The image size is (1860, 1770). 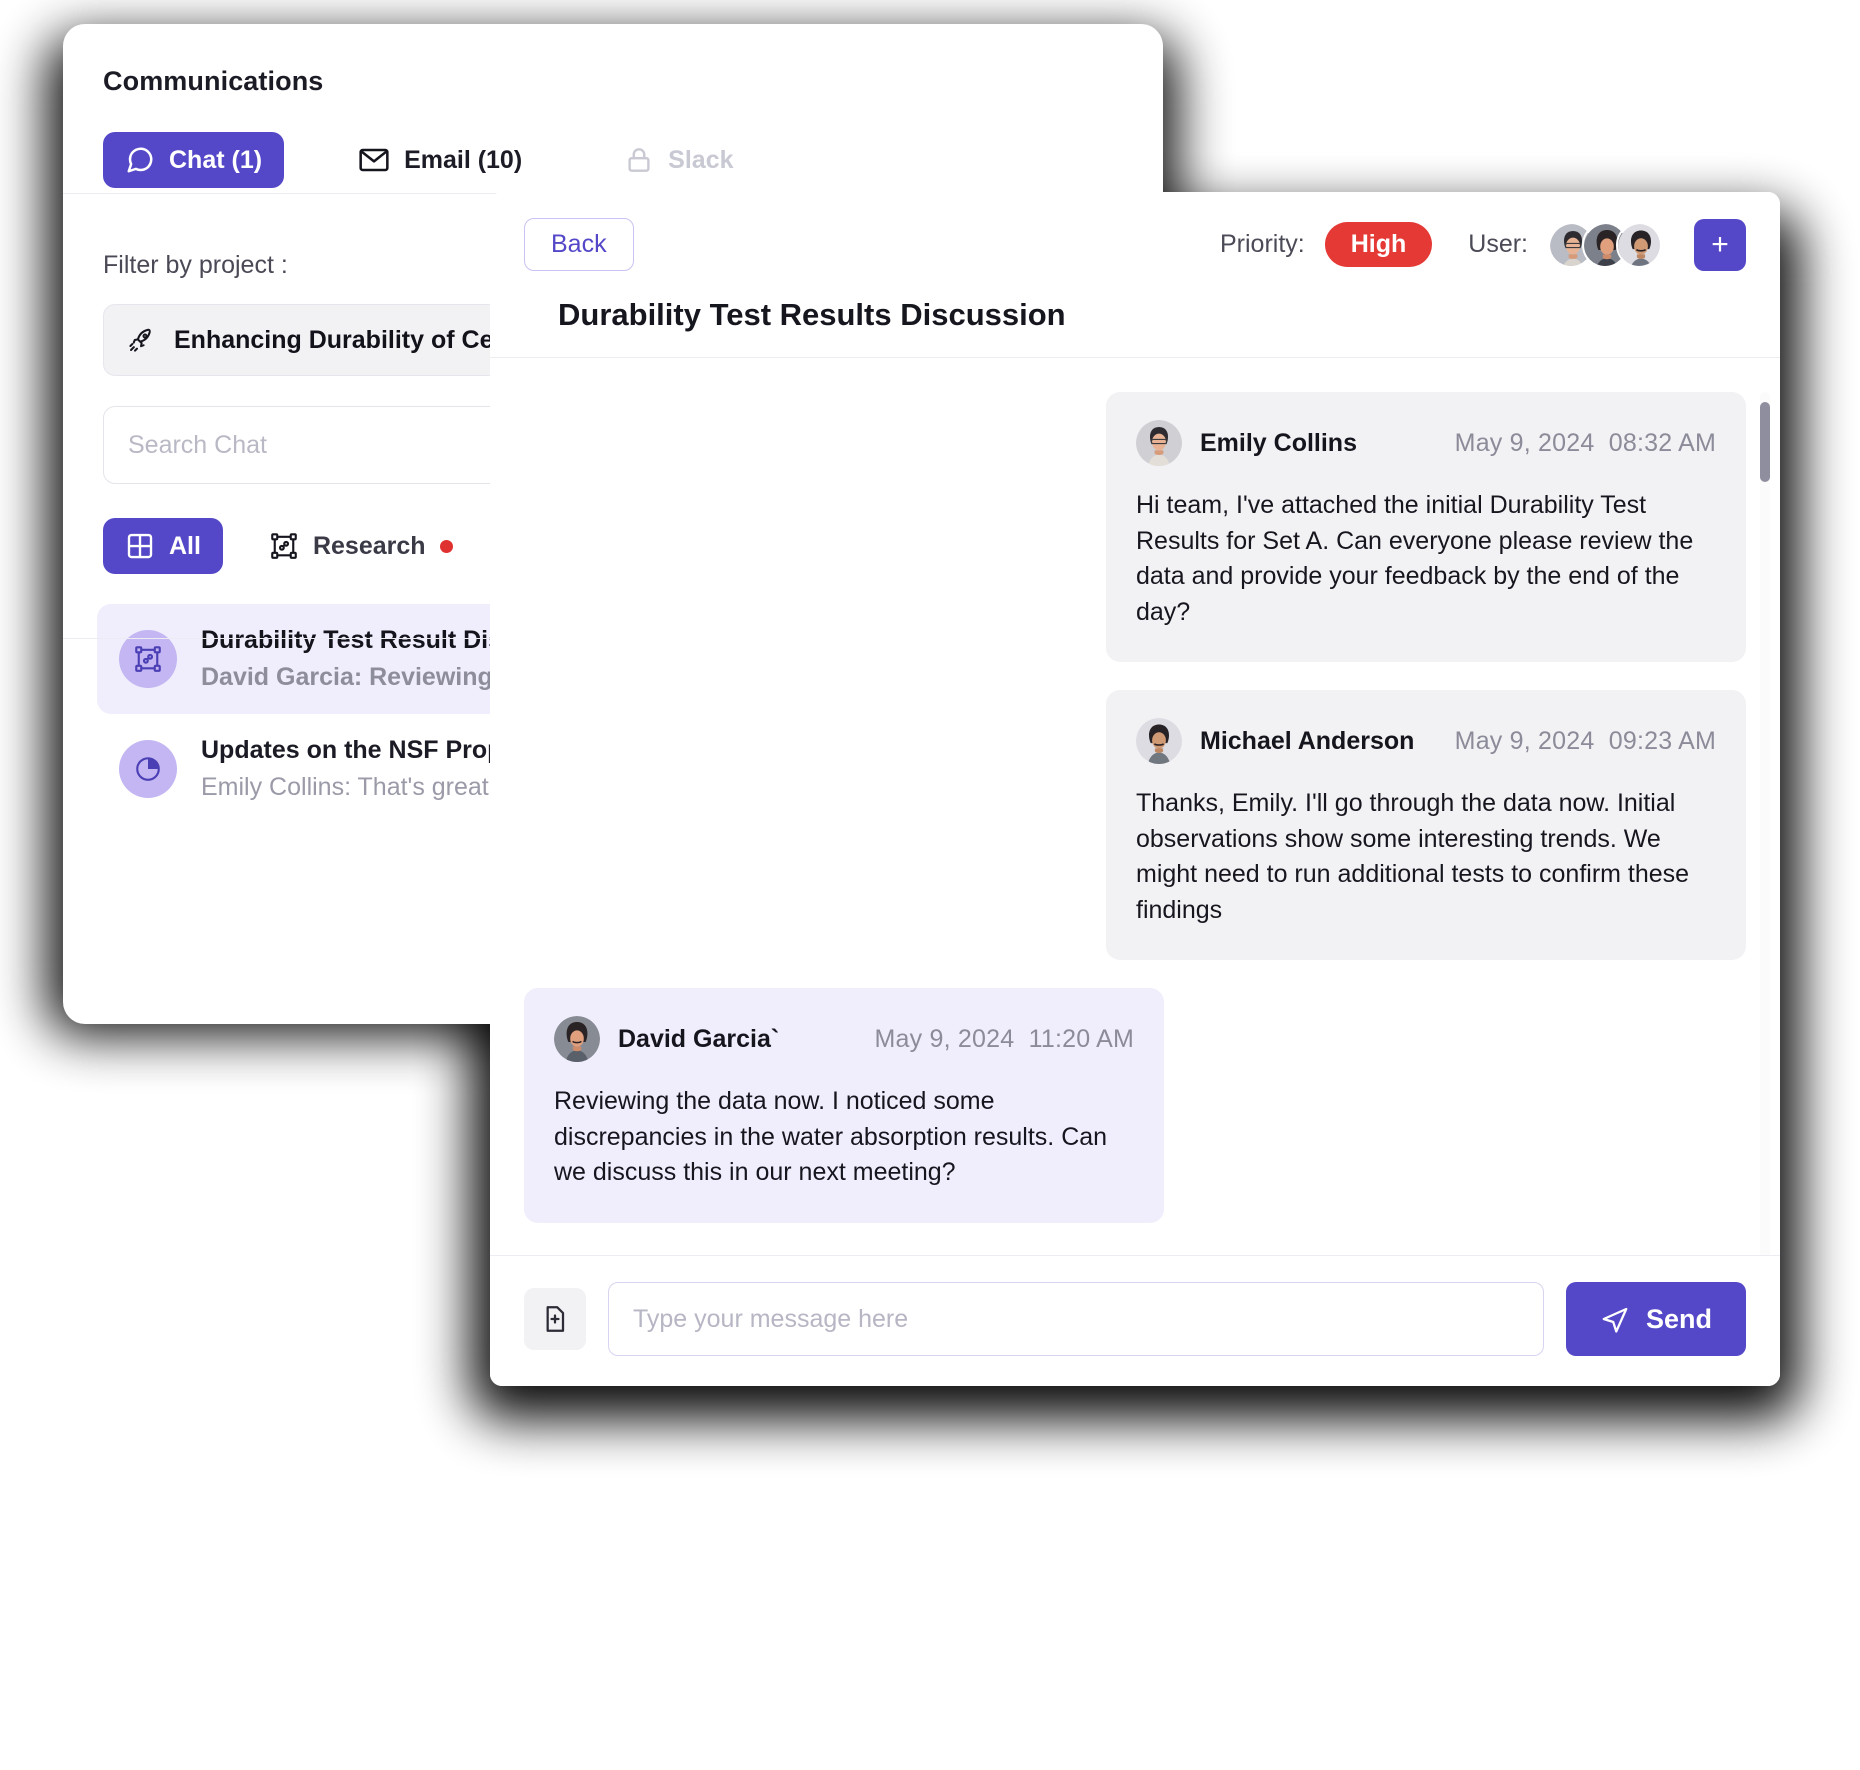 I want to click on message-timestamp: May 9, 2024 08:32 AM, so click(x=1585, y=443).